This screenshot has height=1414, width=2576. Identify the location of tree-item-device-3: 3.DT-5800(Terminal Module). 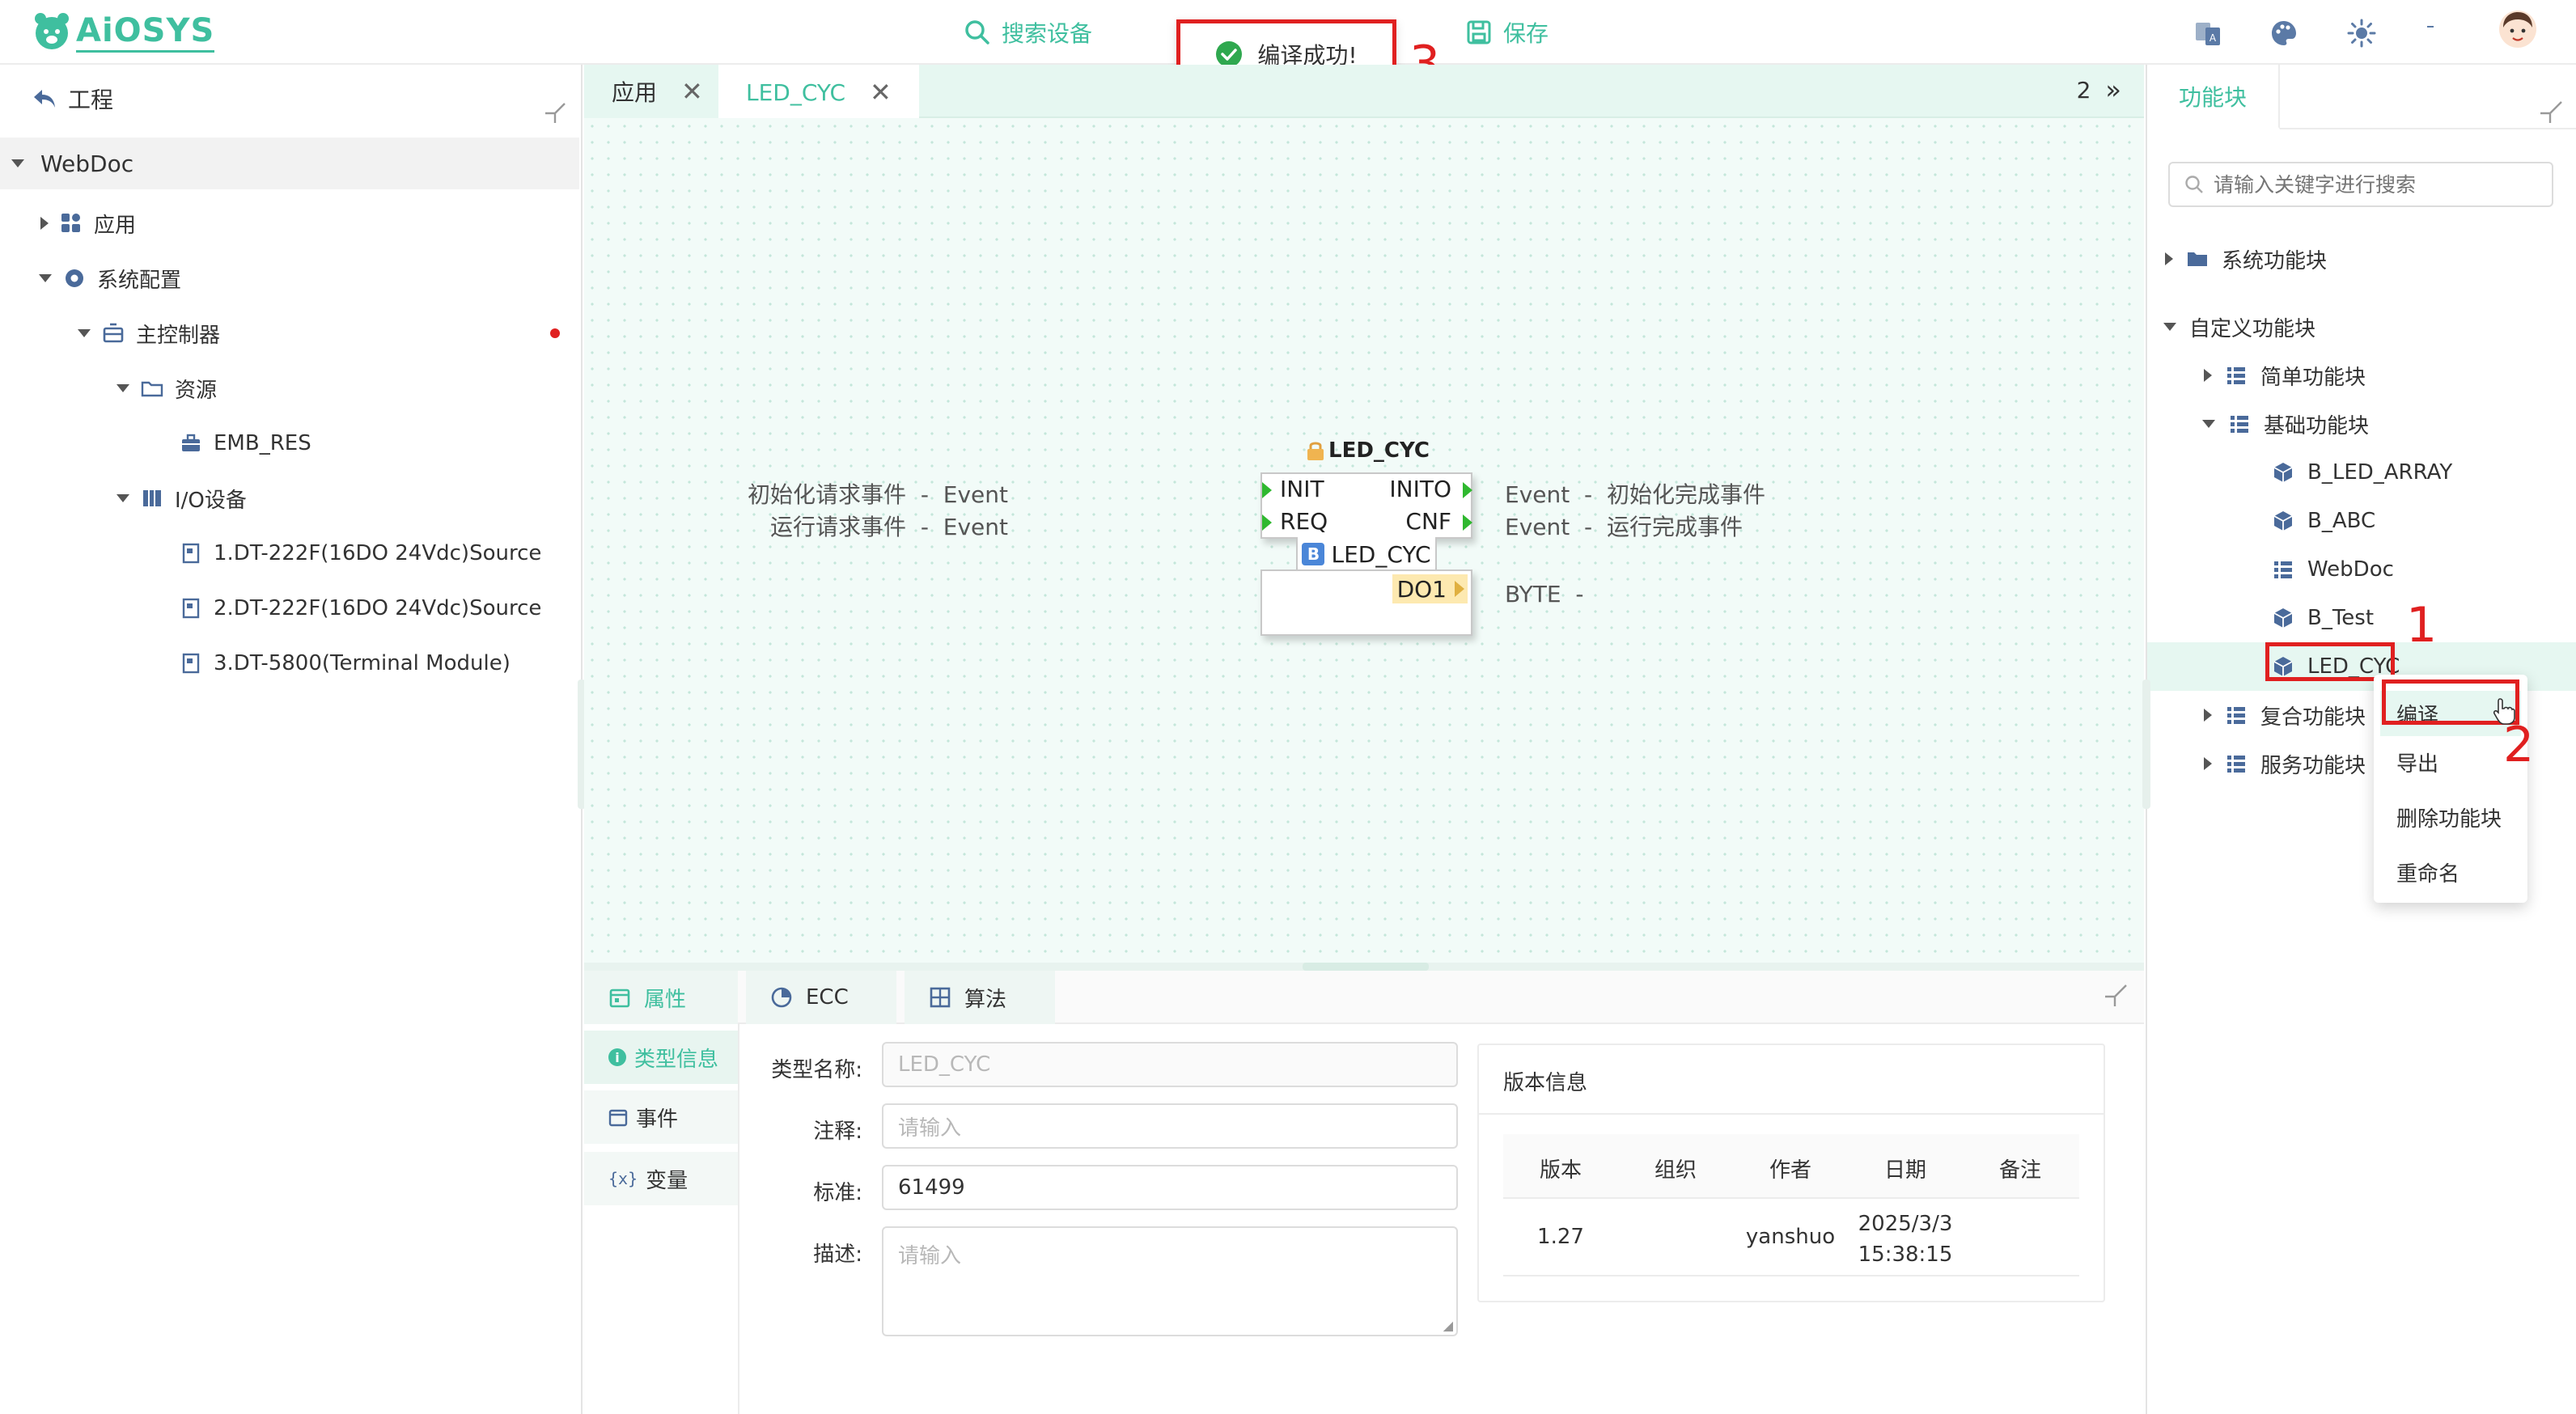
(345, 663).